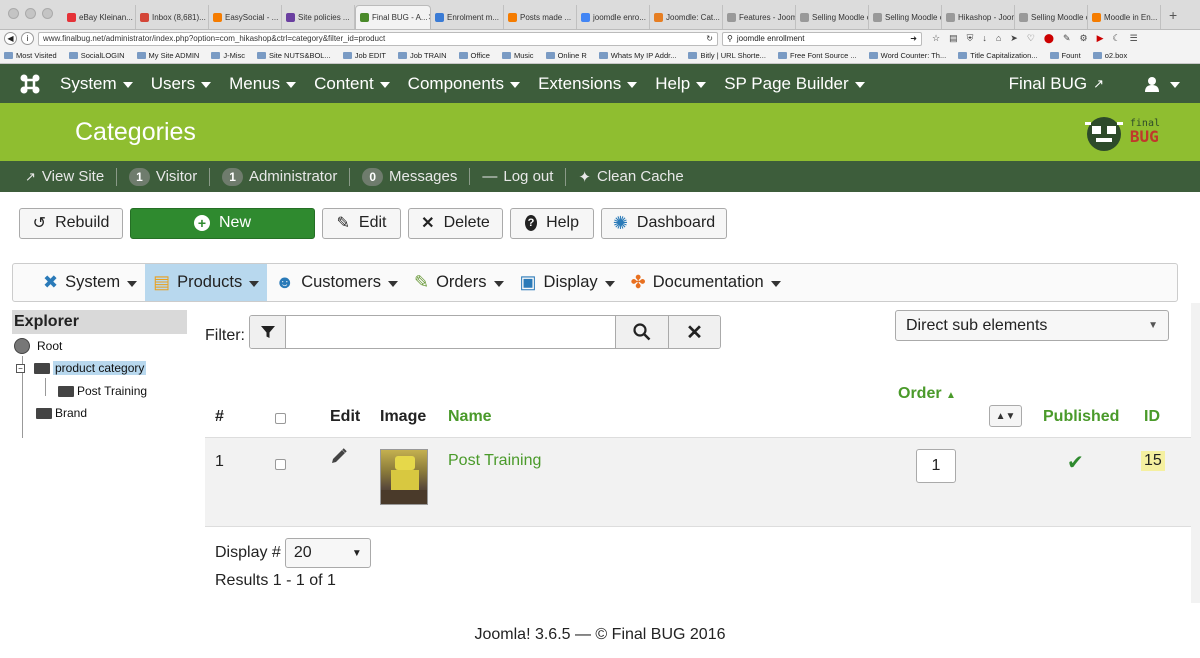 This screenshot has height=658, width=1200. What do you see at coordinates (90, 282) in the screenshot?
I see `menu-item-system: ✖ System` at bounding box center [90, 282].